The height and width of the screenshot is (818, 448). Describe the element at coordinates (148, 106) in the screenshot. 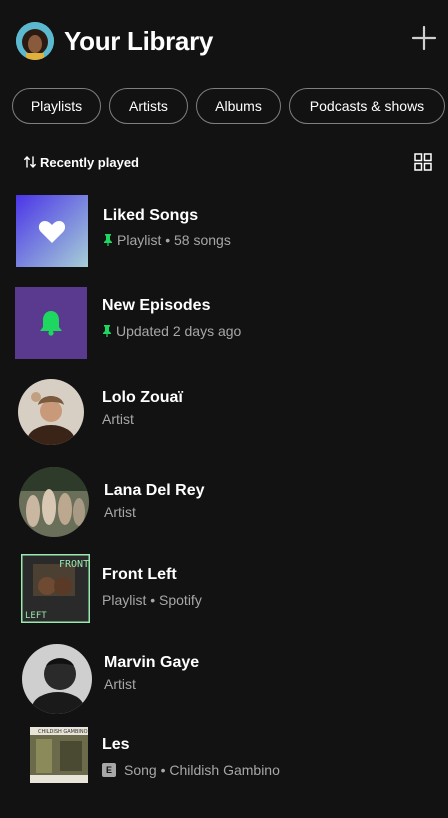

I see `filter-chip-artists: Artists` at that location.